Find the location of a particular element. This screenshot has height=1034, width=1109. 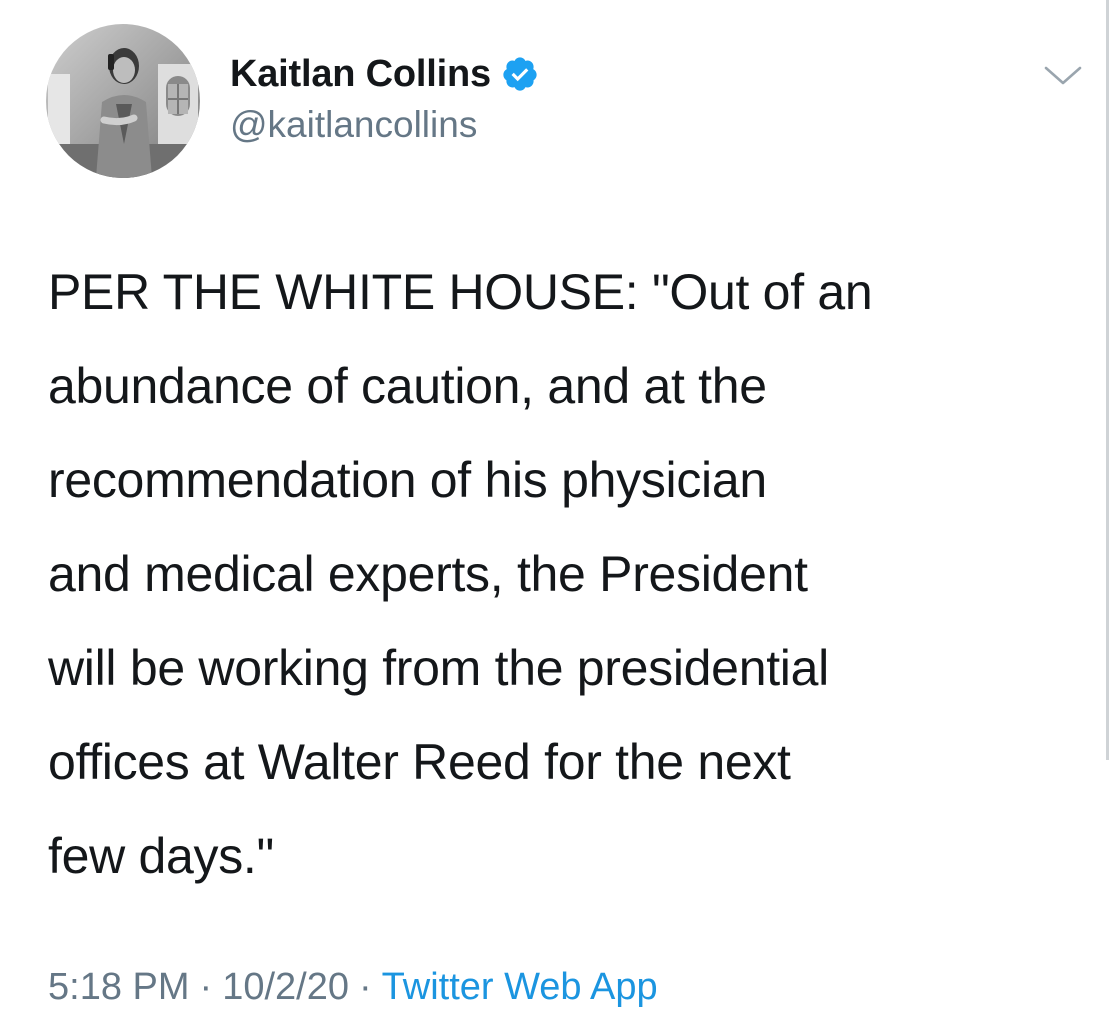

display-name: Kaitlan Collins is located at coordinates (360, 74).